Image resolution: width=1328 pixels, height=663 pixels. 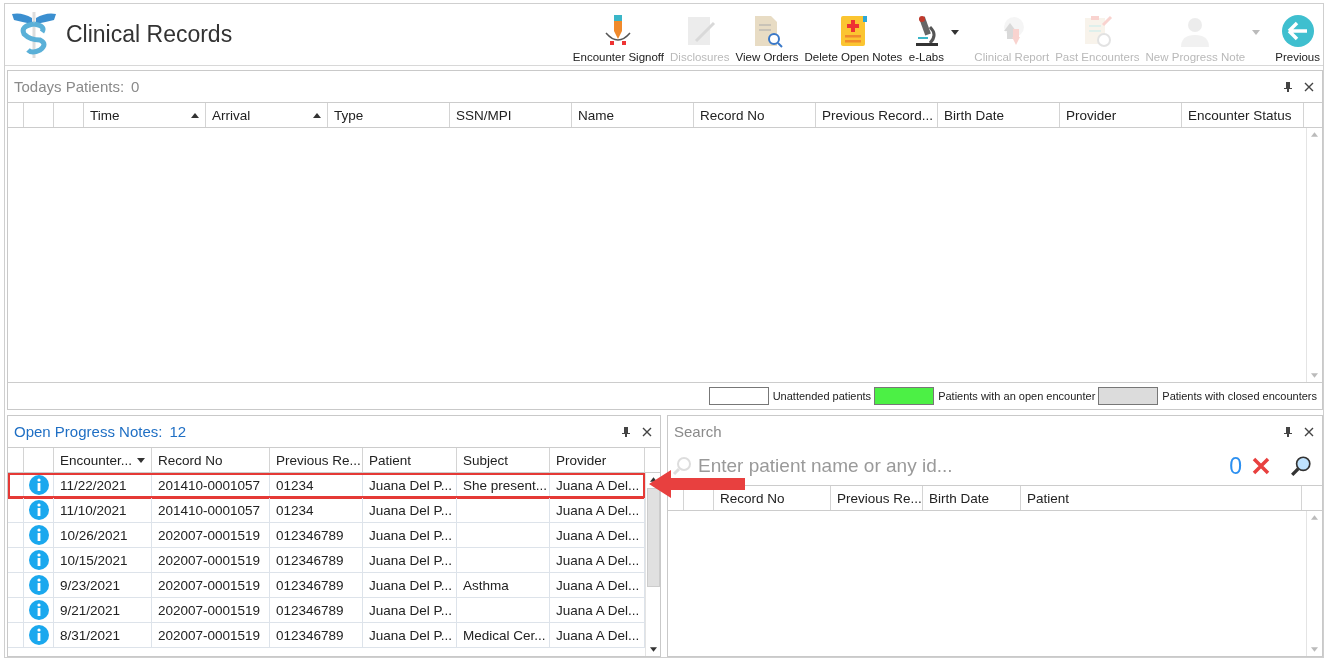 What do you see at coordinates (1261, 466) in the screenshot?
I see `clear-icon` at bounding box center [1261, 466].